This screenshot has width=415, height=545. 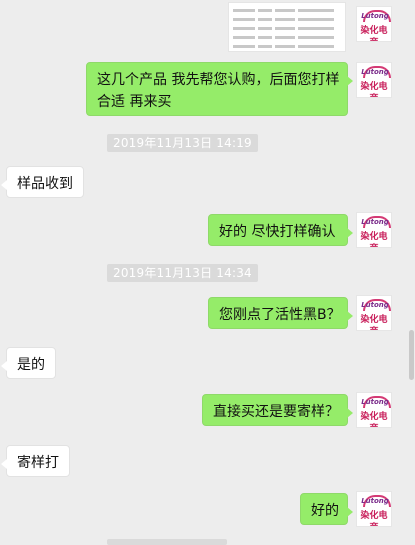 I want to click on message-bubble: 您刚点了活性黑B？, so click(x=280, y=313).